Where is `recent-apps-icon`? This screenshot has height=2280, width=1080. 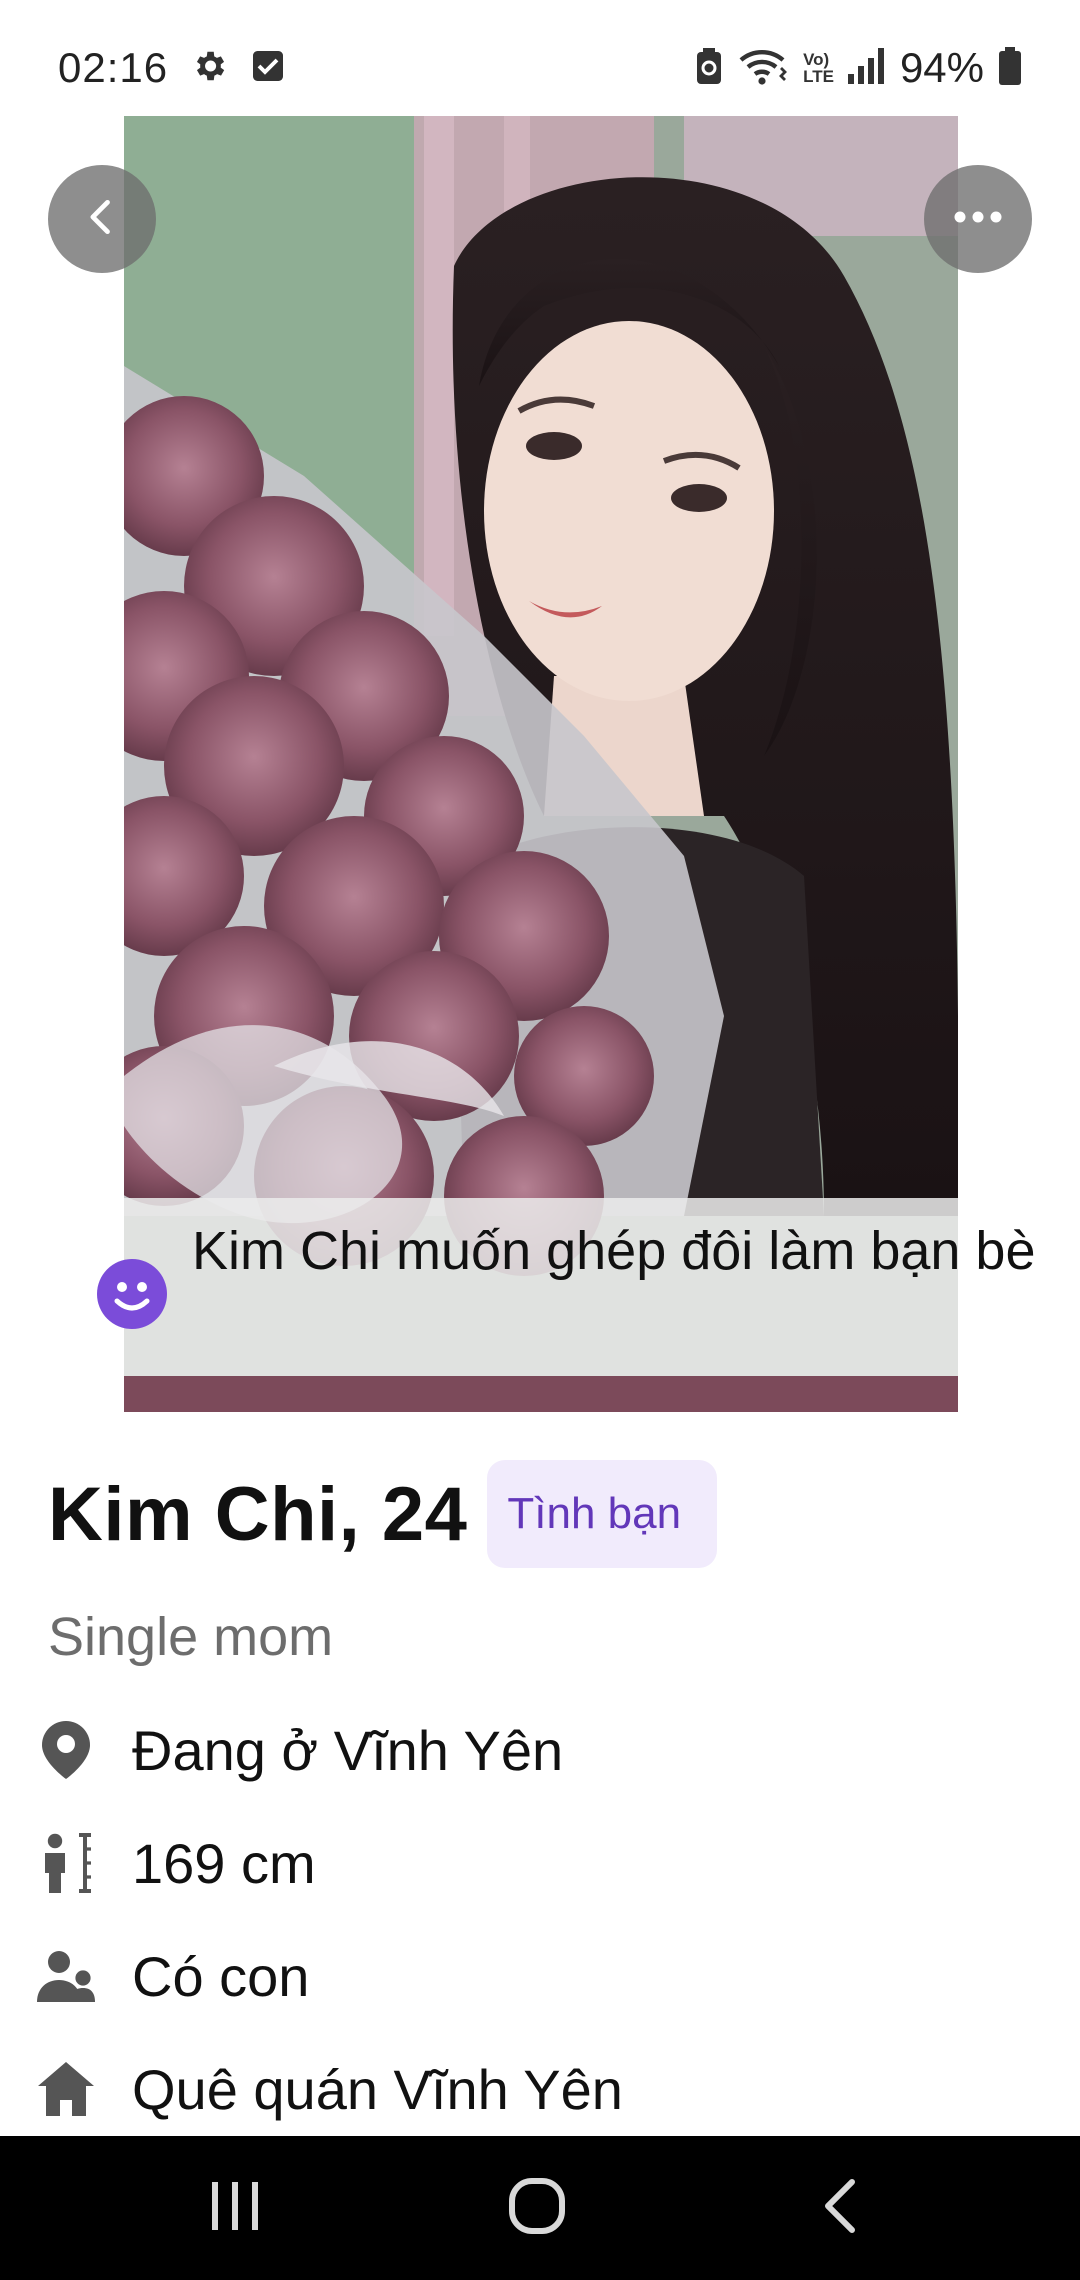
recent-apps-icon is located at coordinates (235, 2208).